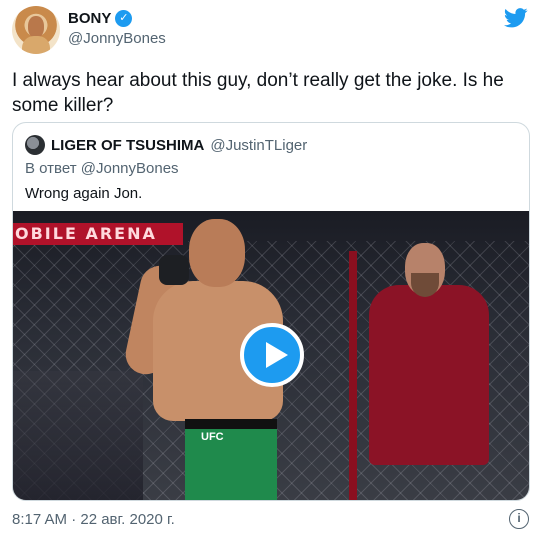 Image resolution: width=541 pixels, height=540 pixels. What do you see at coordinates (516, 18) in the screenshot?
I see `twitter-bird-icon` at bounding box center [516, 18].